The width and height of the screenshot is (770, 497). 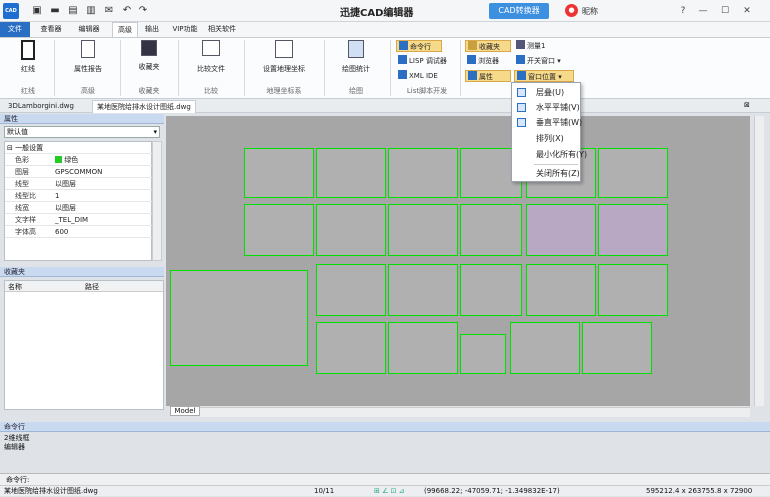 What do you see at coordinates (79, 148) in the screenshot?
I see `properties-section-row: ⊟ 一般设置` at bounding box center [79, 148].